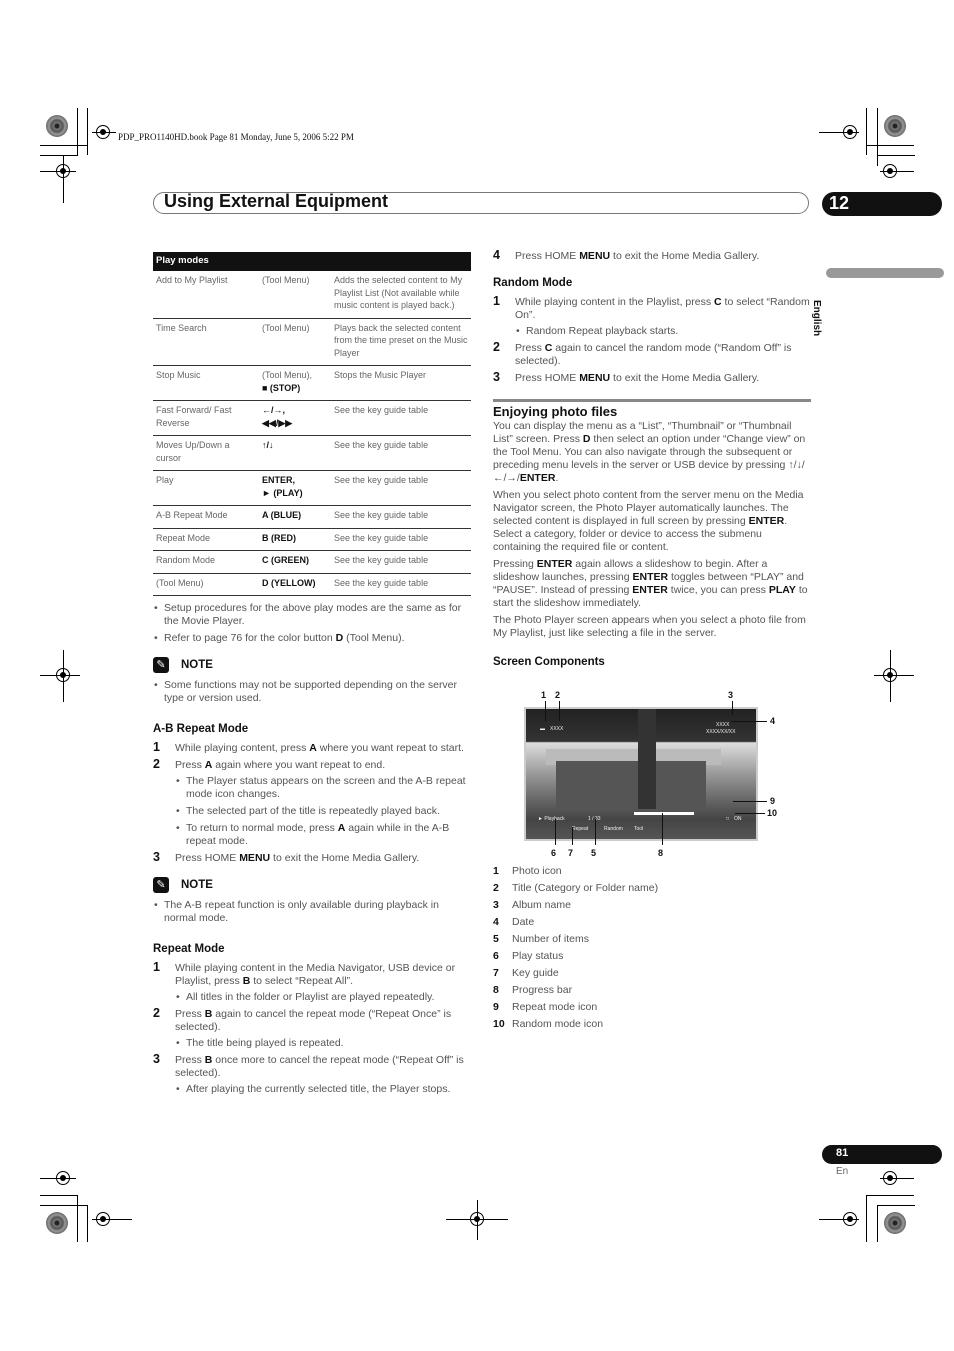 This screenshot has height=1351, width=954. Describe the element at coordinates (523, 922) in the screenshot. I see `legend-label: Date` at that location.